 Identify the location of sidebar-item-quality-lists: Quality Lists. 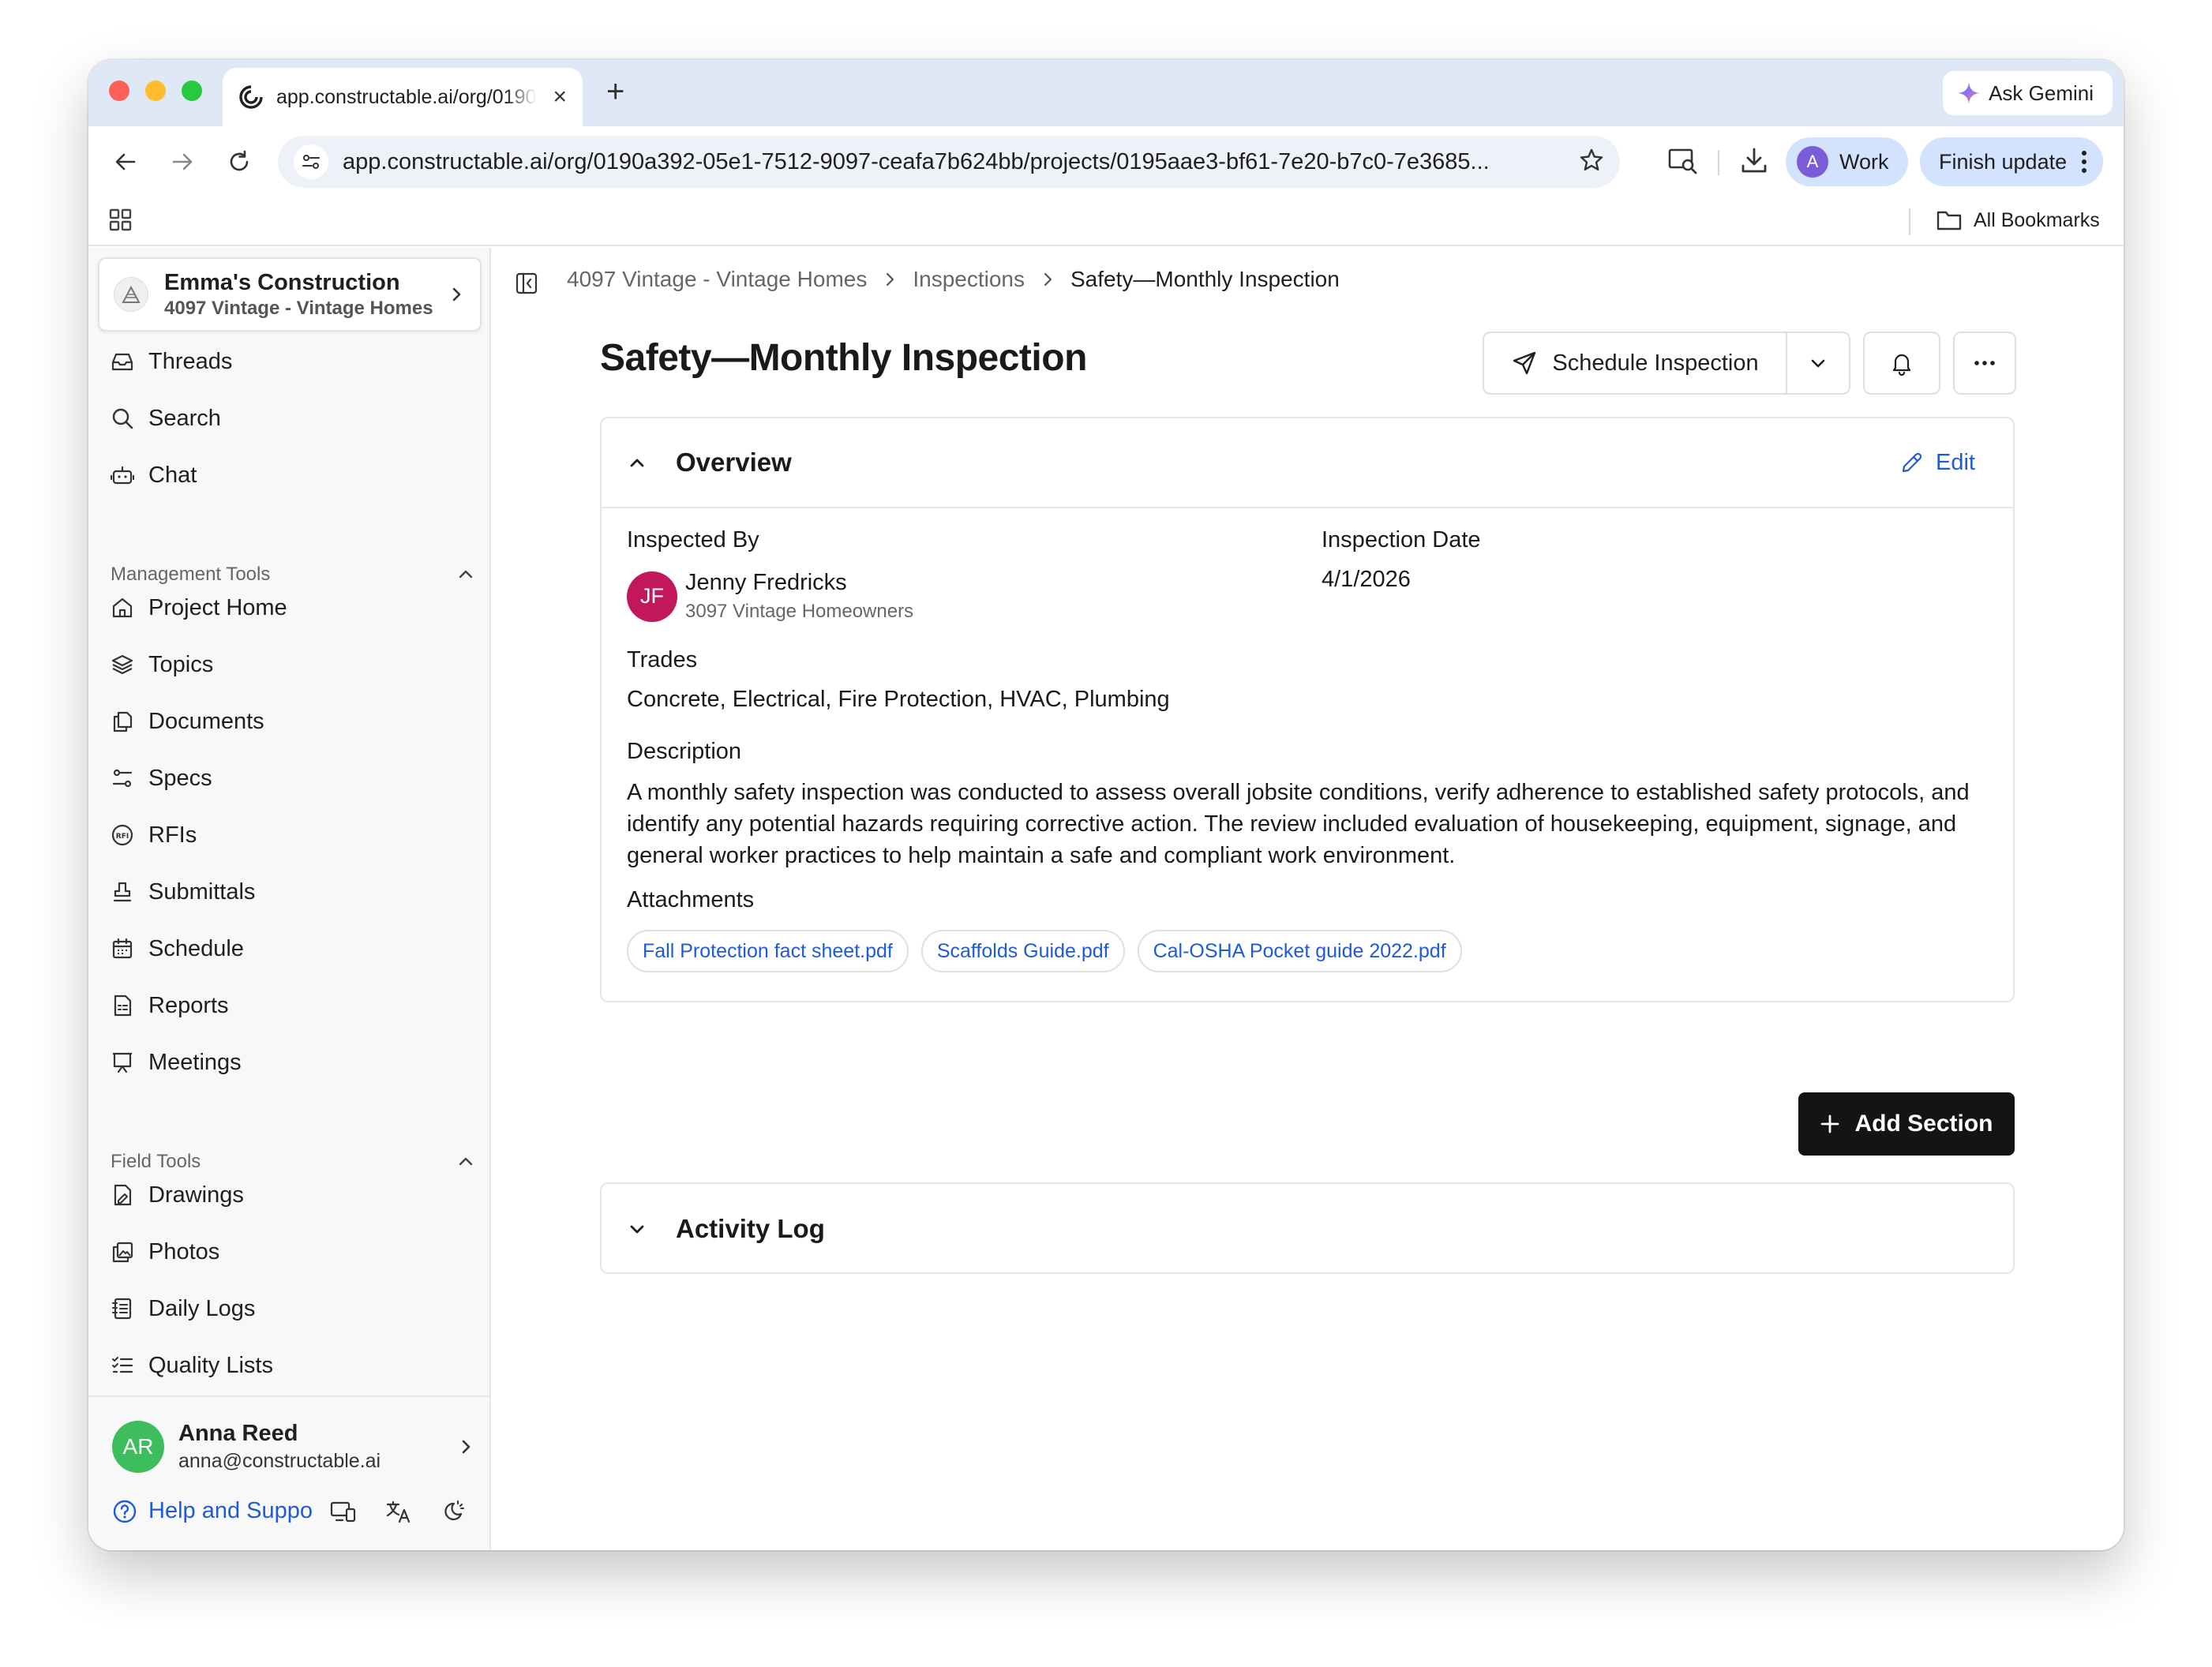
(191, 1365).